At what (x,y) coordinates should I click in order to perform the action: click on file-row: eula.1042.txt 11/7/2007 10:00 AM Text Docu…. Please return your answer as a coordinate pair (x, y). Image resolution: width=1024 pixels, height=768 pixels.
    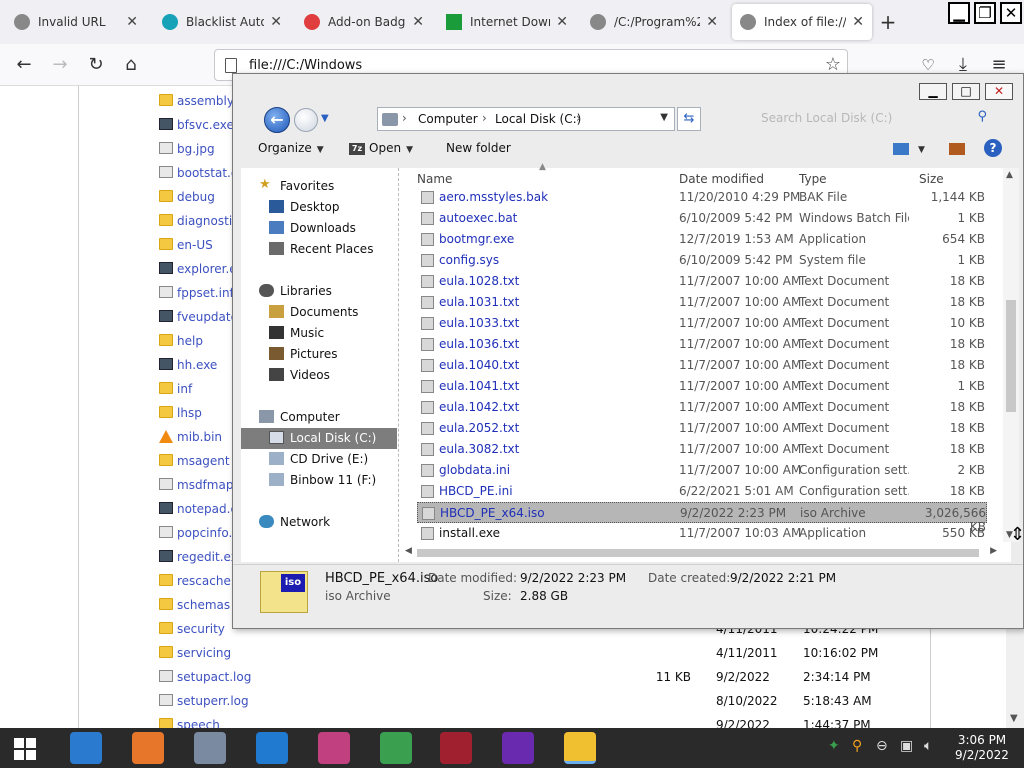
    Looking at the image, I should click on (702, 407).